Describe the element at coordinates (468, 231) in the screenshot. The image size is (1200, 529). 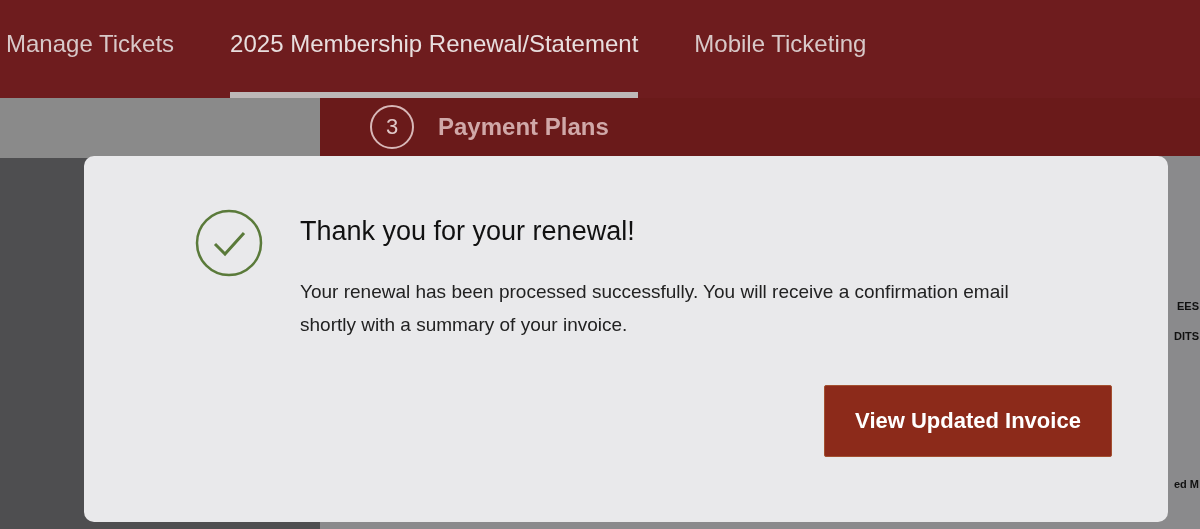
I see `dialog-title: Thank you for your renewal!` at that location.